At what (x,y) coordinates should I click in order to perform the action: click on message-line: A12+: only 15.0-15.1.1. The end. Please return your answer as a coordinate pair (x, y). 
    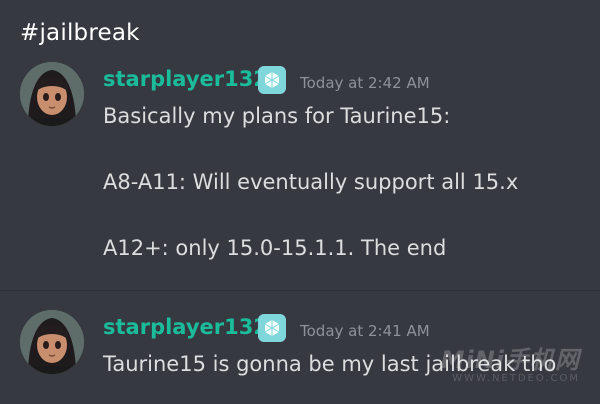
    Looking at the image, I should click on (275, 248).